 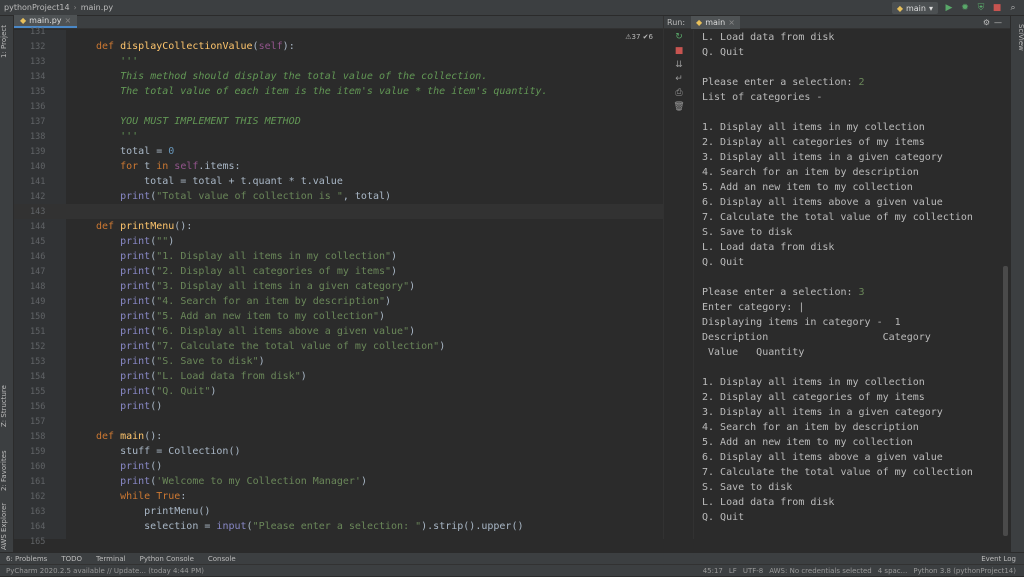 What do you see at coordinates (679, 37) in the screenshot?
I see `rerun-icon: ↻` at bounding box center [679, 37].